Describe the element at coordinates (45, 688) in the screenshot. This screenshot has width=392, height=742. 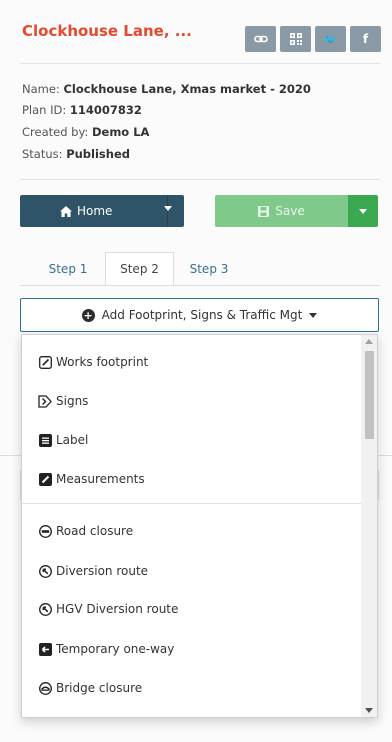
I see `bridge-closure-icon` at that location.